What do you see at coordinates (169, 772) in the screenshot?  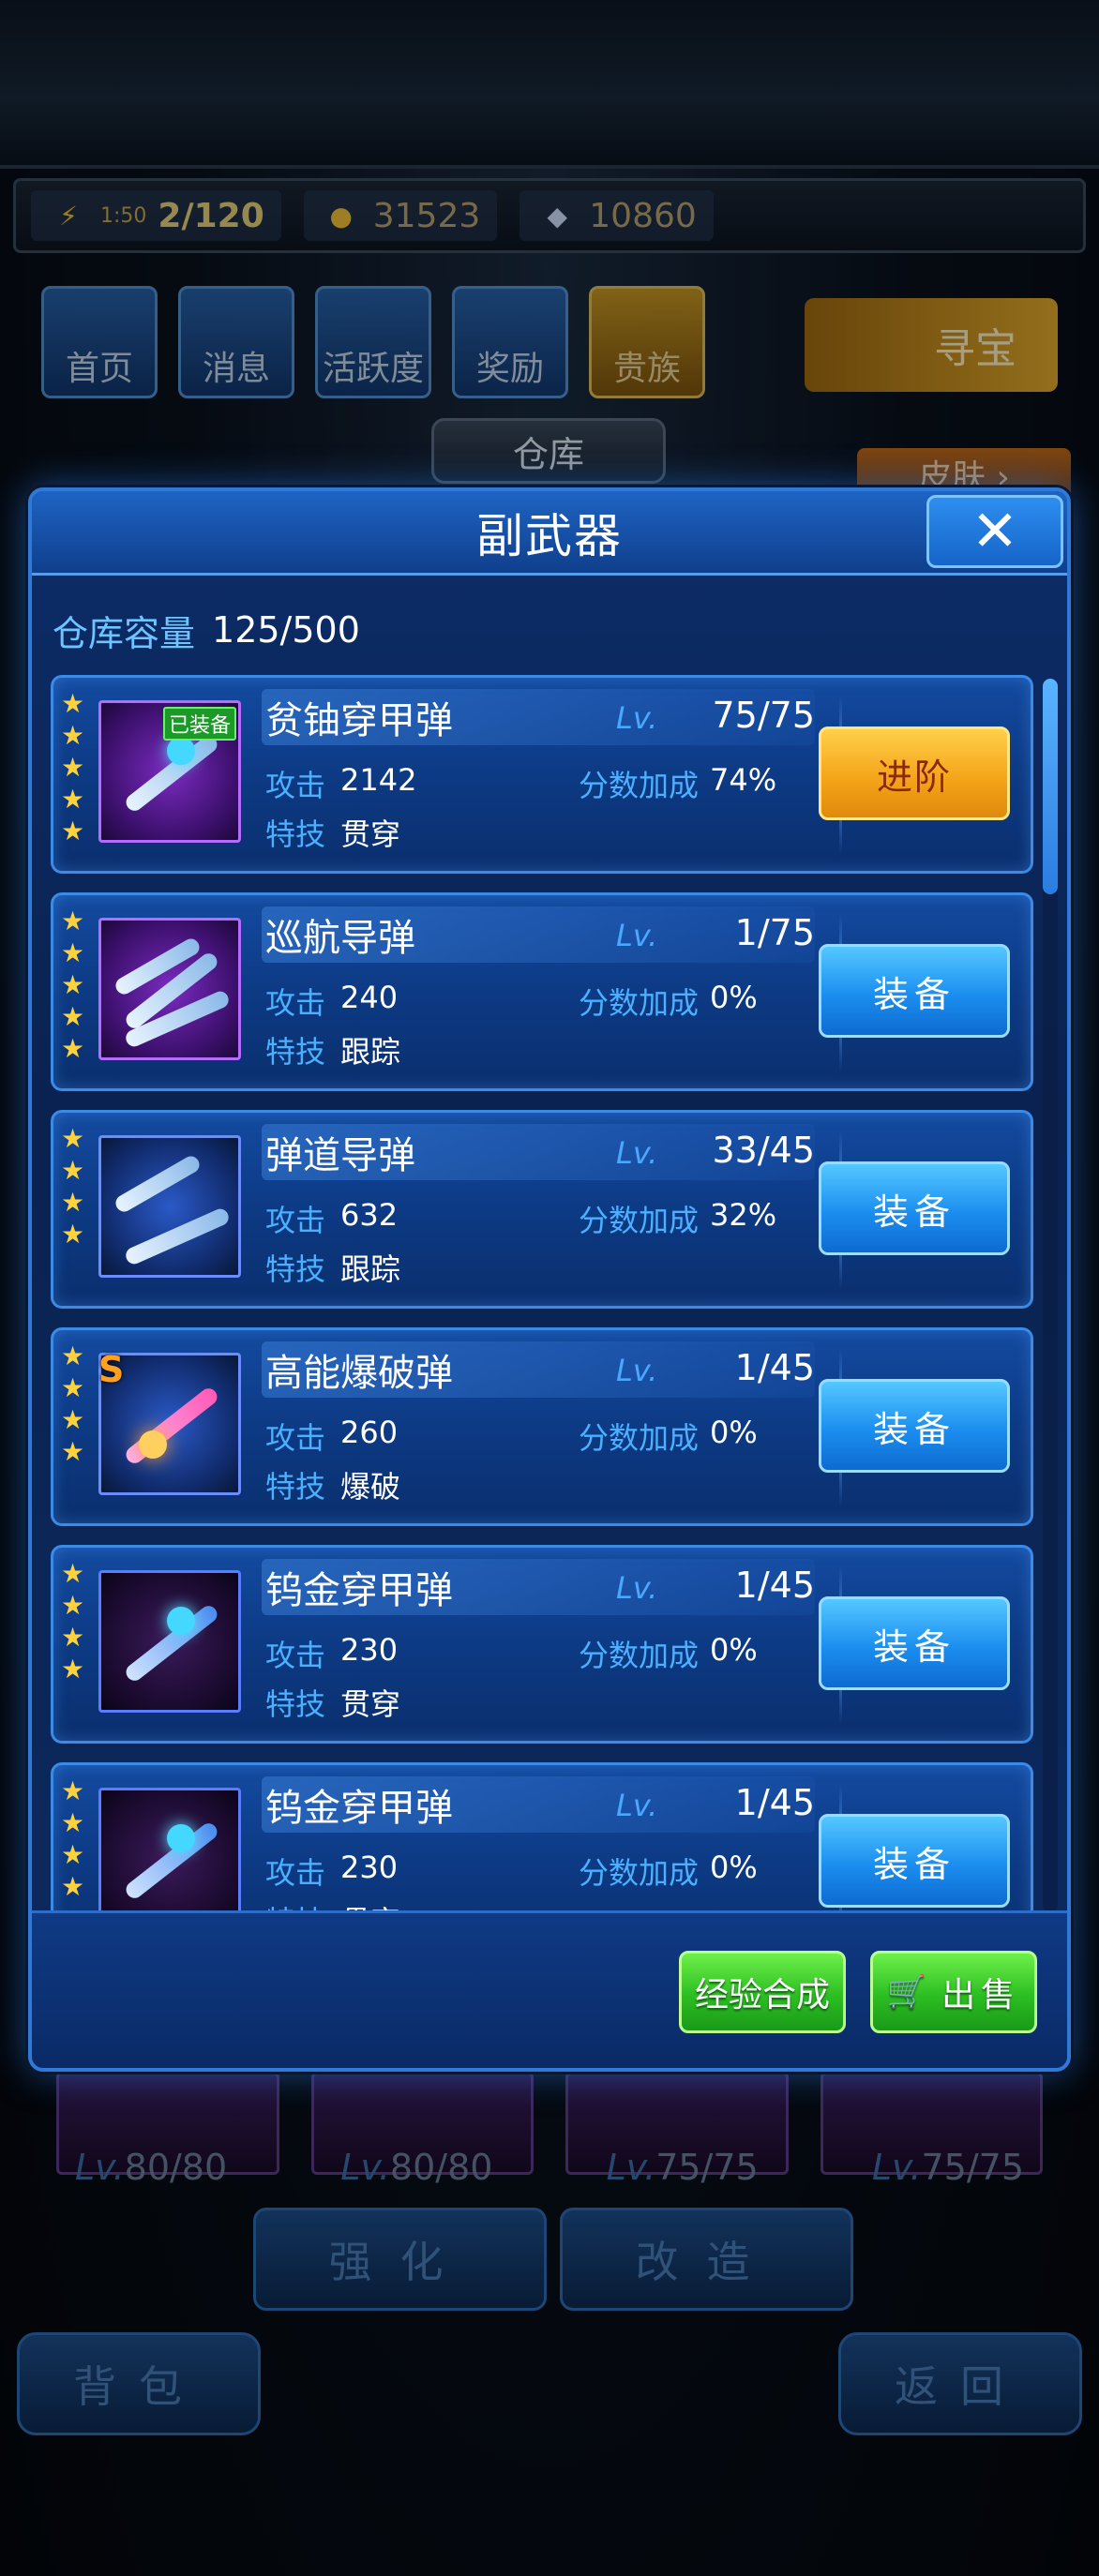 I see `weapon-icon: 已装备` at bounding box center [169, 772].